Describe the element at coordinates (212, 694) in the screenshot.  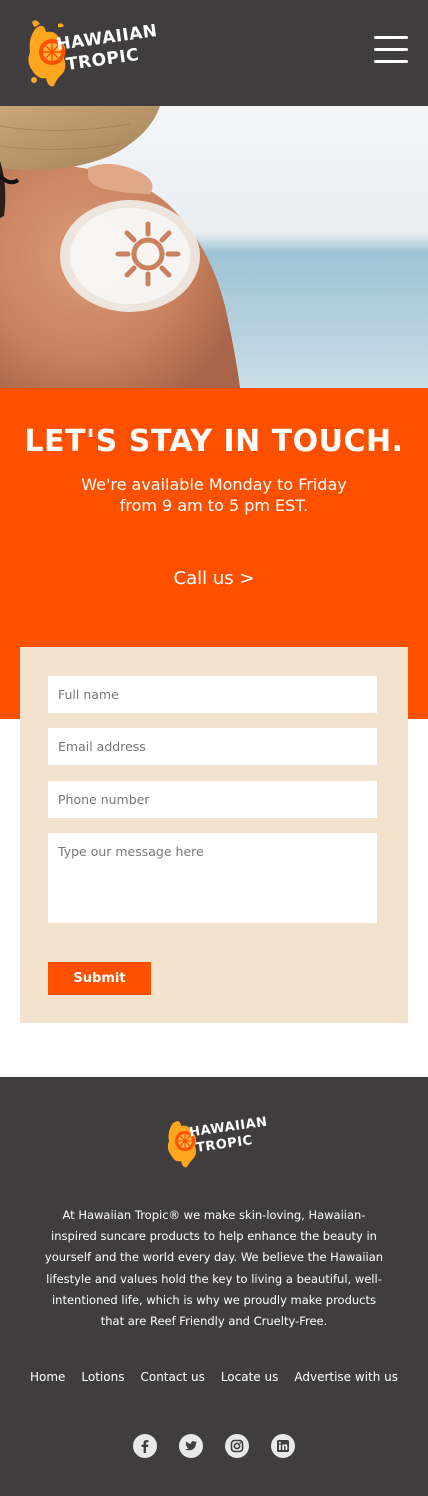
I see `full-name-input` at that location.